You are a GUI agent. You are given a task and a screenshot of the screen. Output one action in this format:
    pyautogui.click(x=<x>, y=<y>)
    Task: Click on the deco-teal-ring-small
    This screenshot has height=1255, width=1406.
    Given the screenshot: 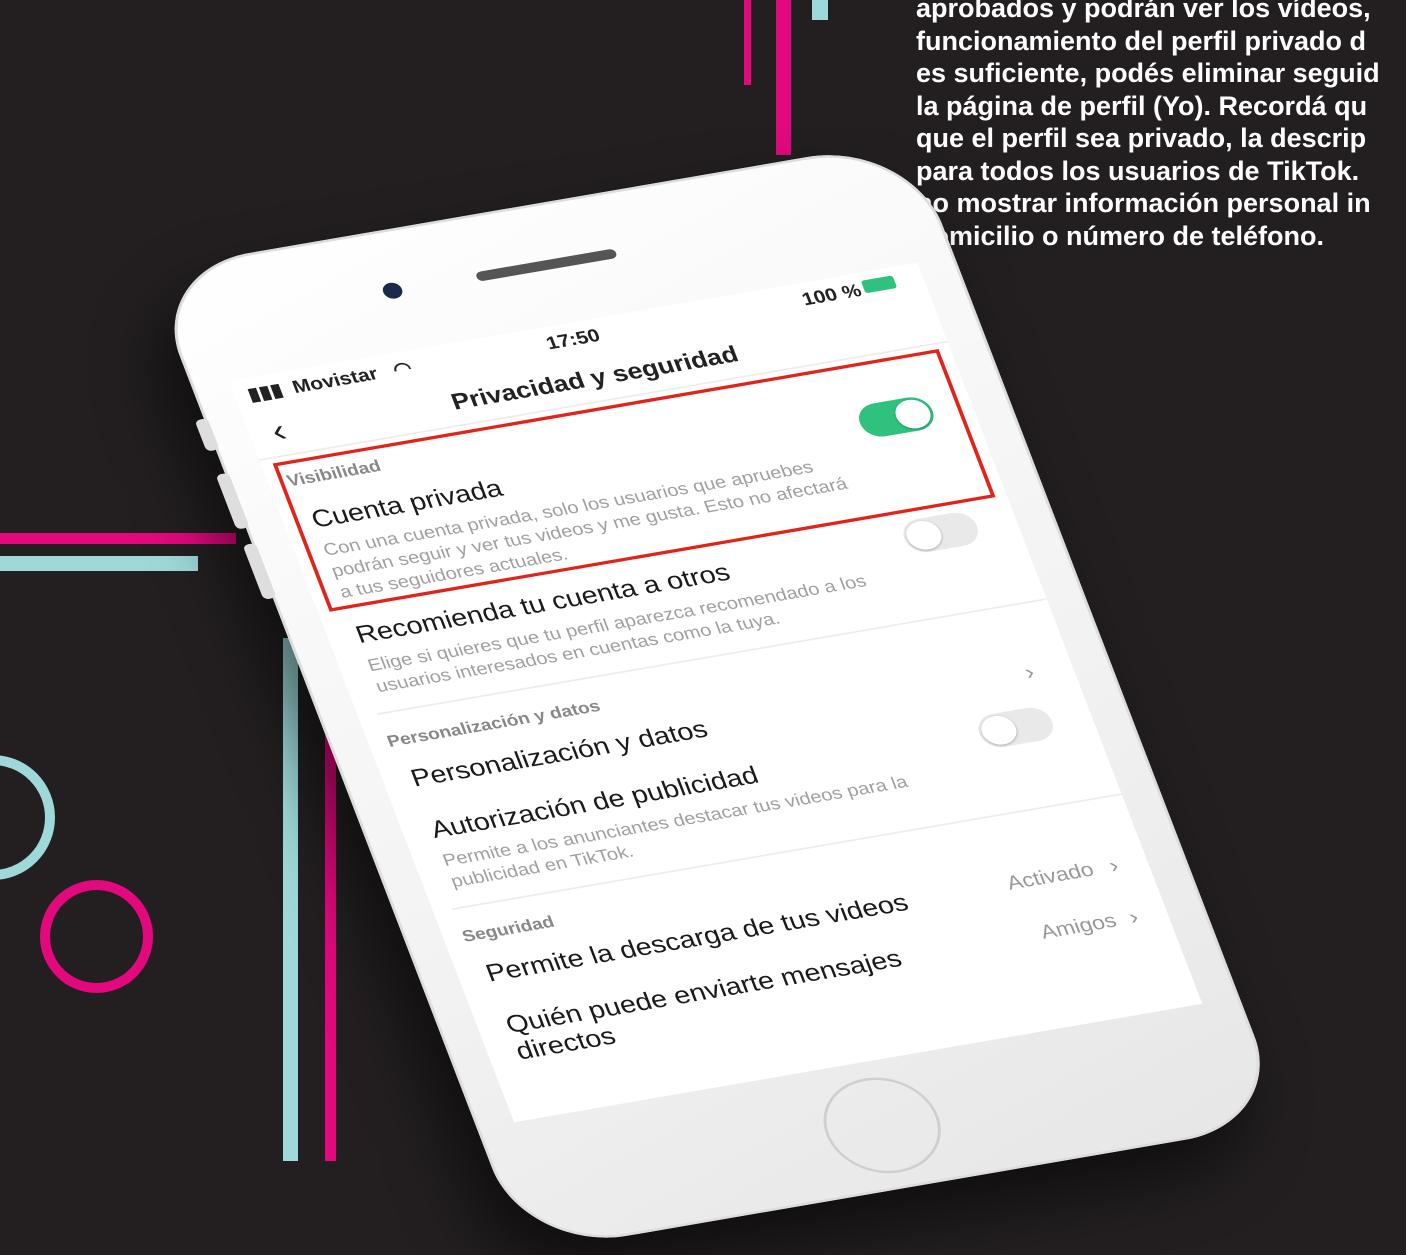 What is the action you would take?
    pyautogui.click(x=27, y=817)
    